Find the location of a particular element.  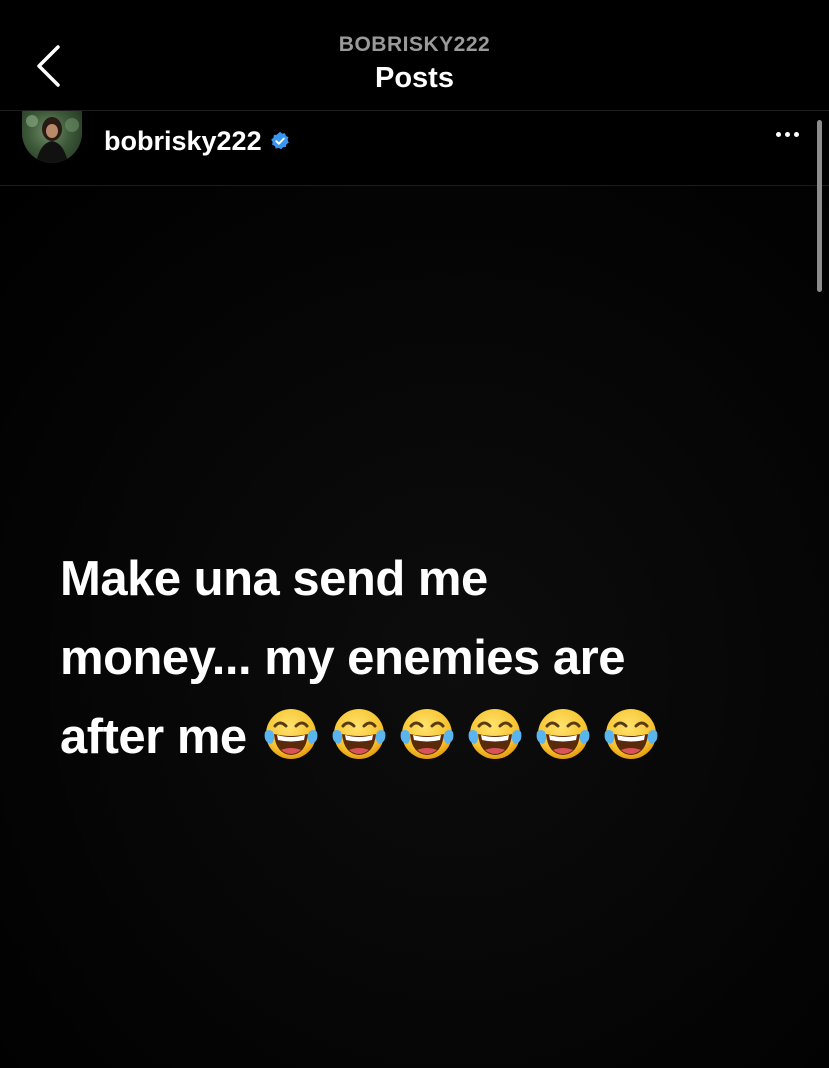

caption-line-text: after me is located at coordinates (153, 737).